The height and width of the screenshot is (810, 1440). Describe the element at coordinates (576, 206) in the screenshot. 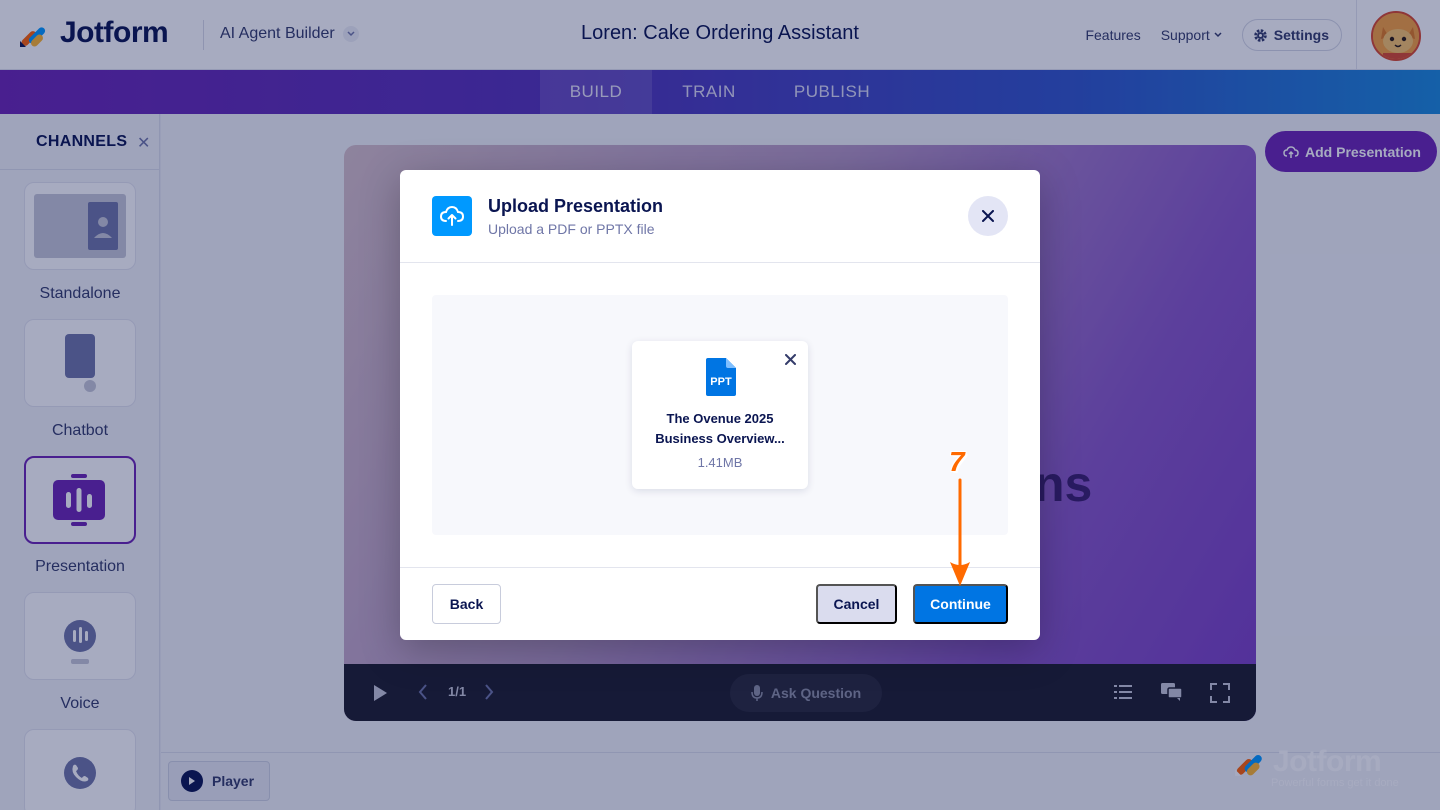

I see `modal-title: Upload Presentation` at that location.